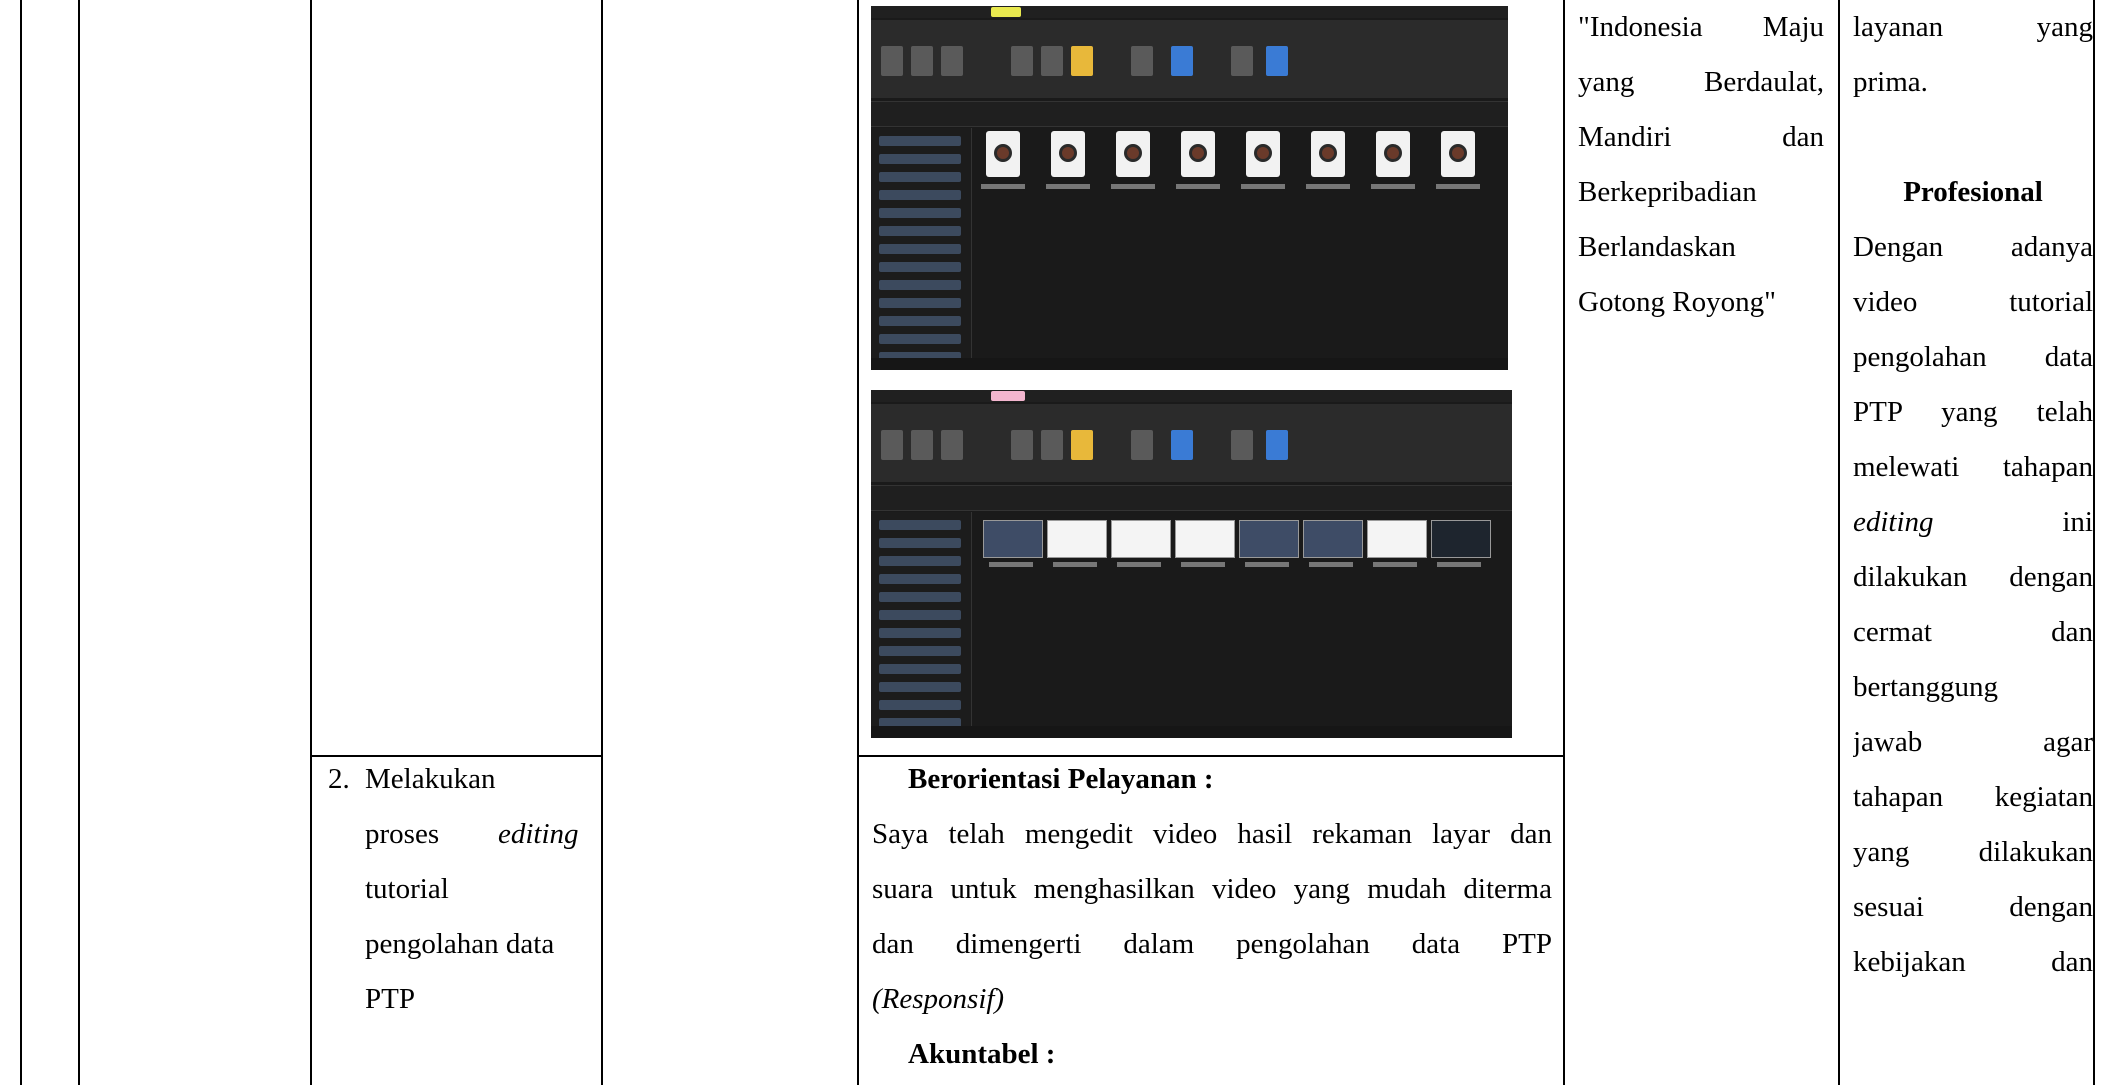 Image resolution: width=2111 pixels, height=1085 pixels. I want to click on activity-number: 2., so click(339, 779).